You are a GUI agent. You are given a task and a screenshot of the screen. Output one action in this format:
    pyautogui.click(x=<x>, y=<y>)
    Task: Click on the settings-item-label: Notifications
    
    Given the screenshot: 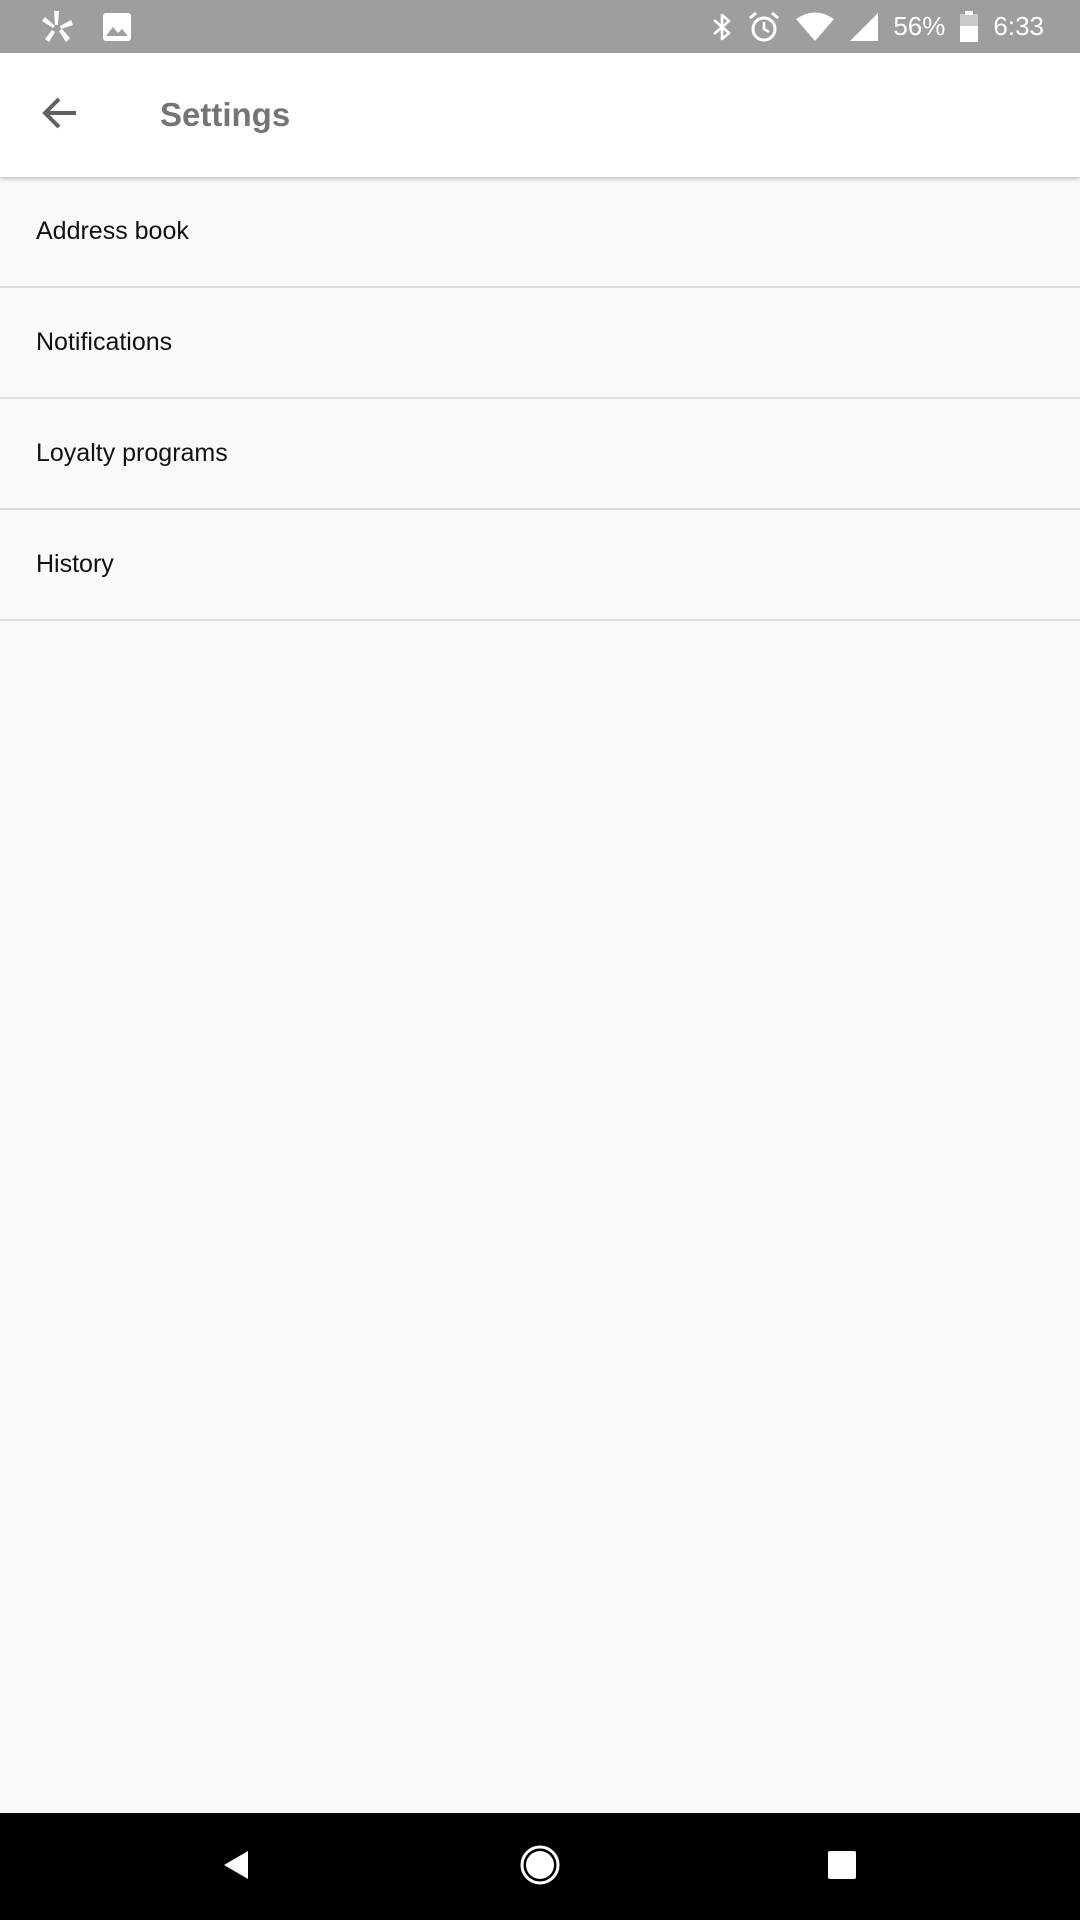 What is the action you would take?
    pyautogui.click(x=104, y=342)
    